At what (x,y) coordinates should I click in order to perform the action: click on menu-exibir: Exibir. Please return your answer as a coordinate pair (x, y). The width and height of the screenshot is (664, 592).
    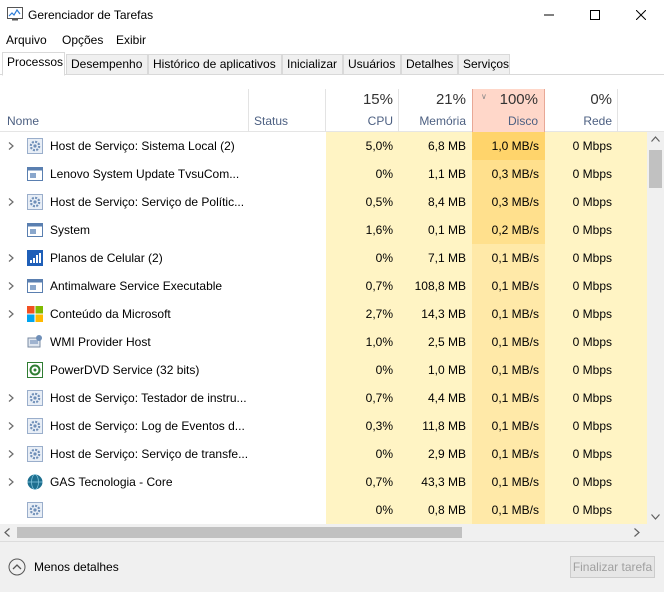
    Looking at the image, I should click on (131, 40).